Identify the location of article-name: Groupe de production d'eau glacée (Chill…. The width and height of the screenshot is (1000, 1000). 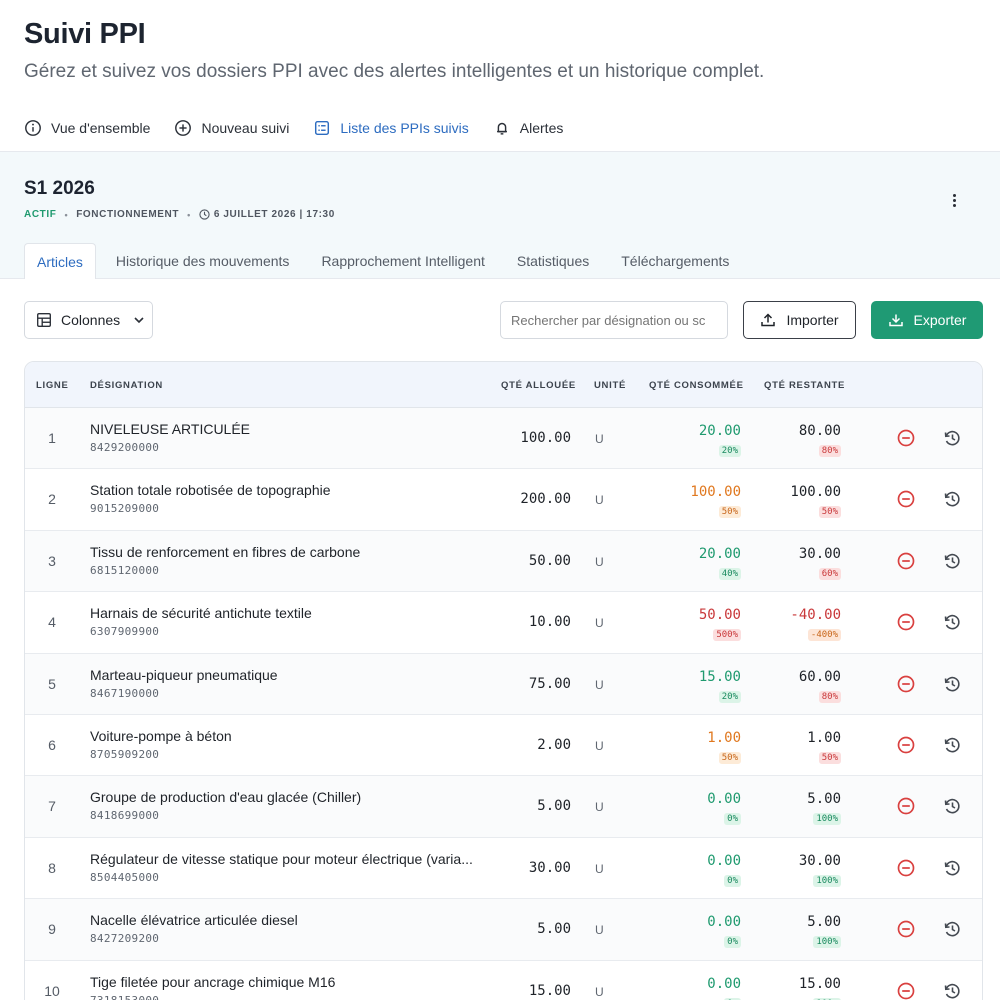
(226, 797).